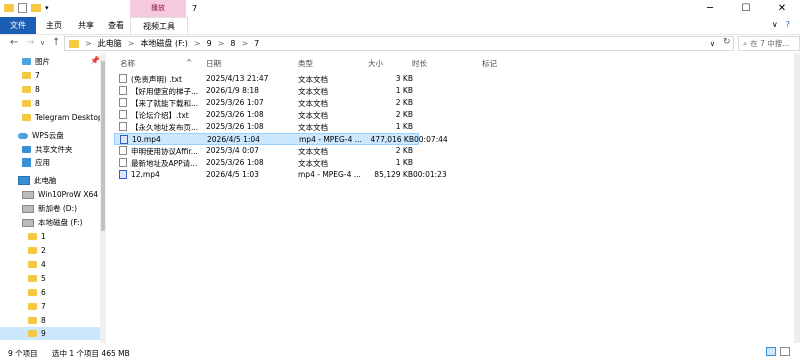  What do you see at coordinates (14, 42) in the screenshot?
I see `back-button: ←` at bounding box center [14, 42].